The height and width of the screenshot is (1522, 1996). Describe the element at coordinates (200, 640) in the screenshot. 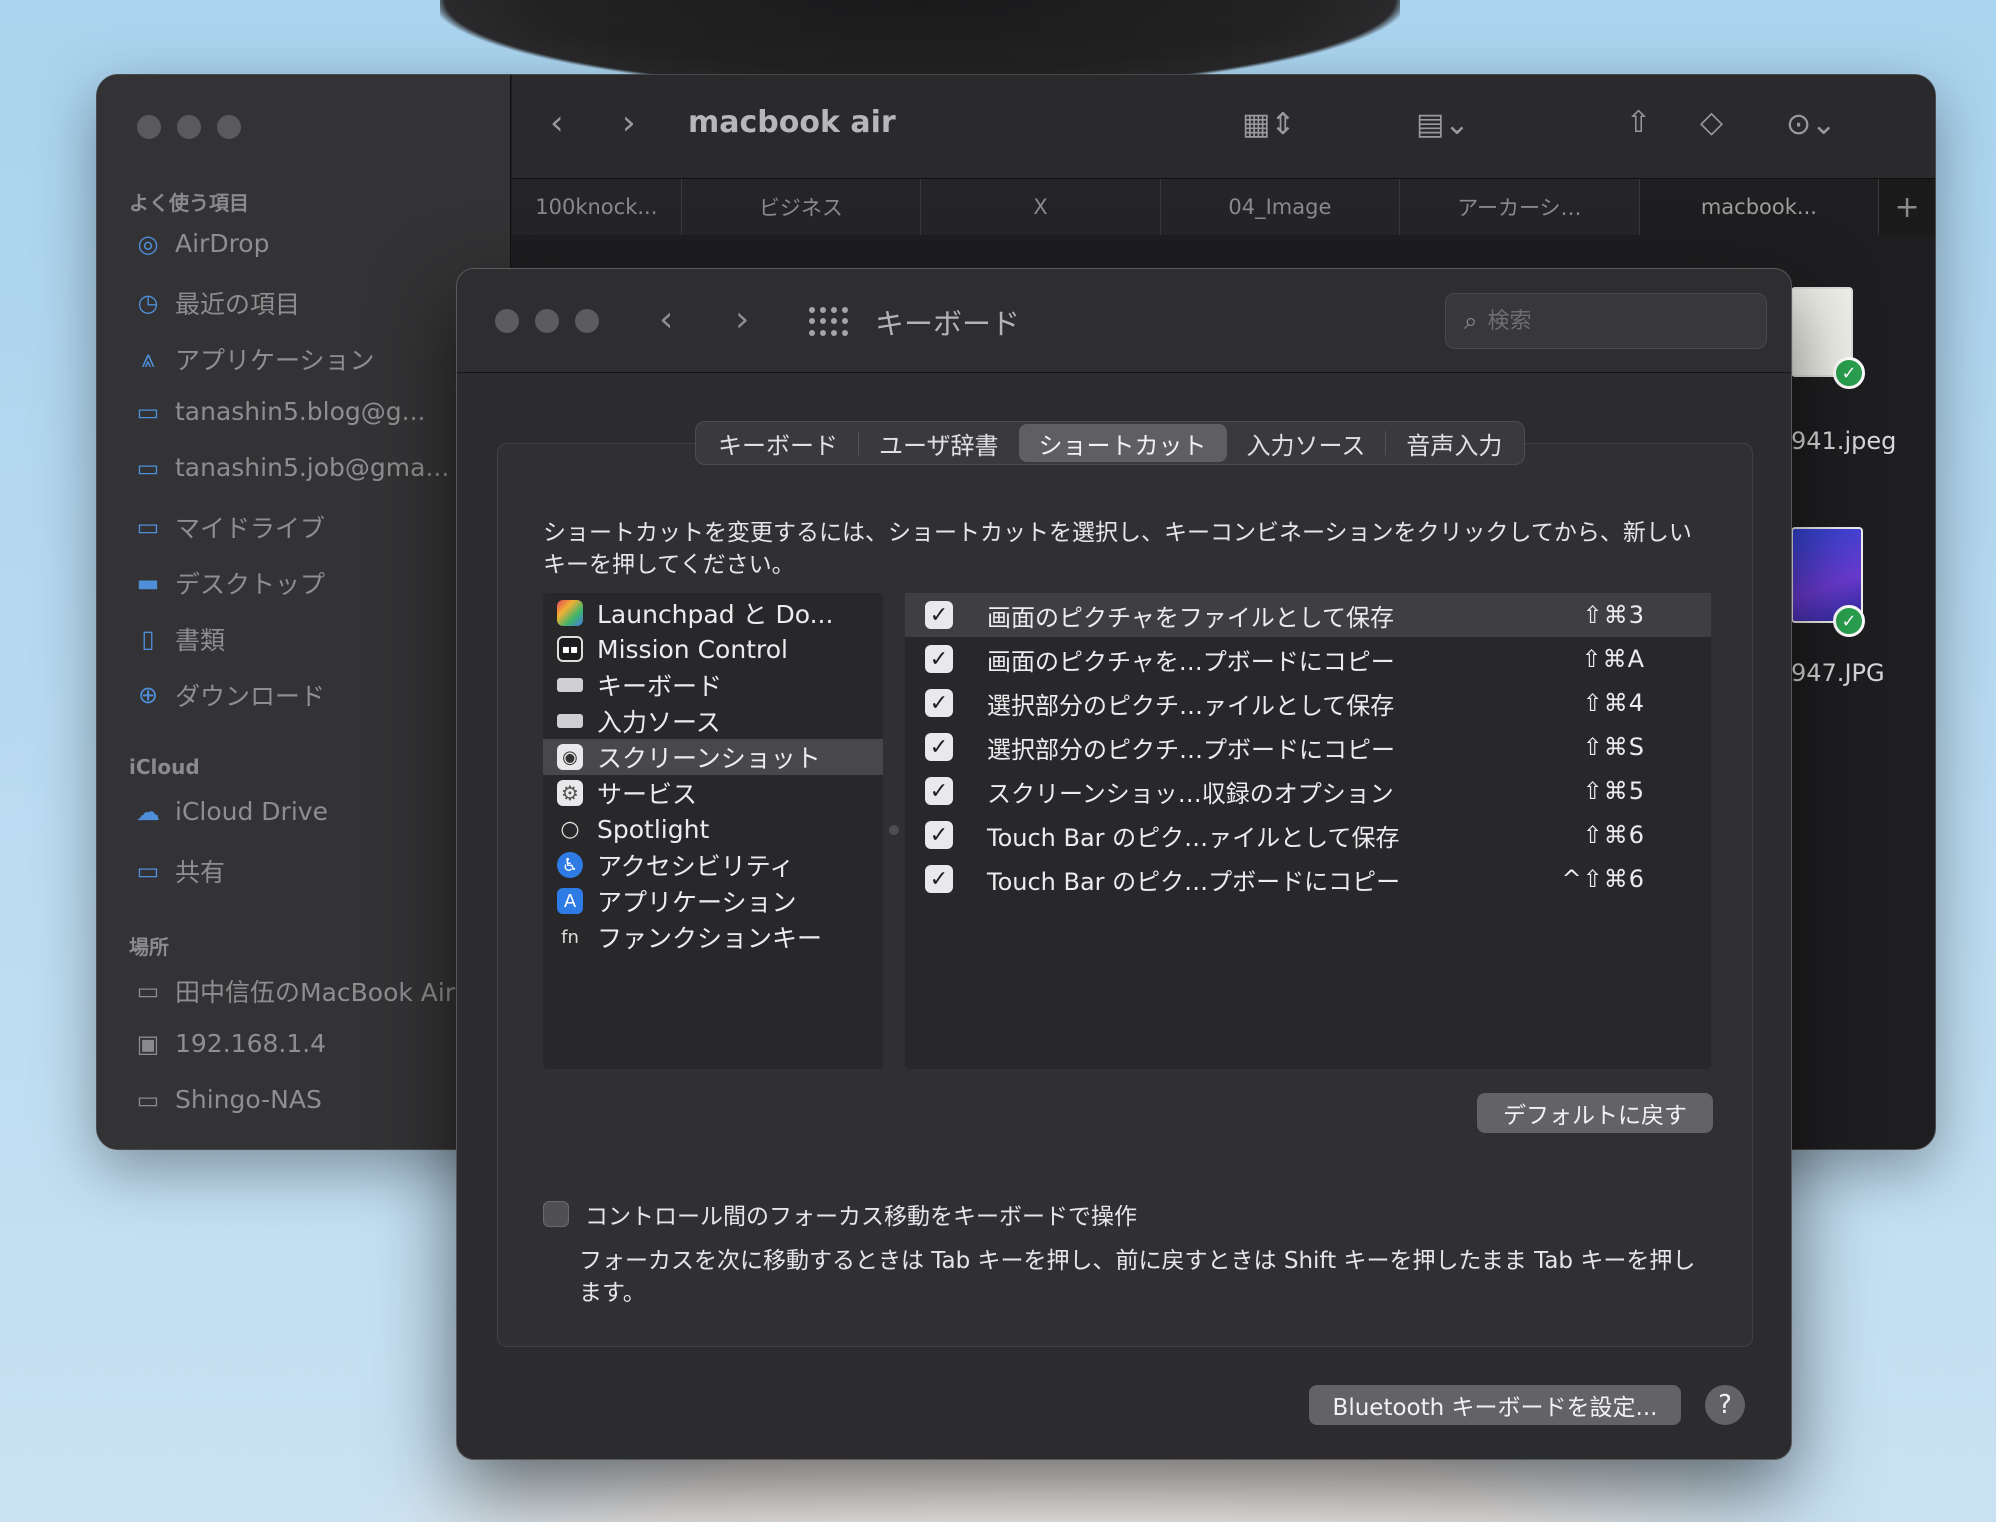

I see `sidebar-item-label: 書類` at that location.